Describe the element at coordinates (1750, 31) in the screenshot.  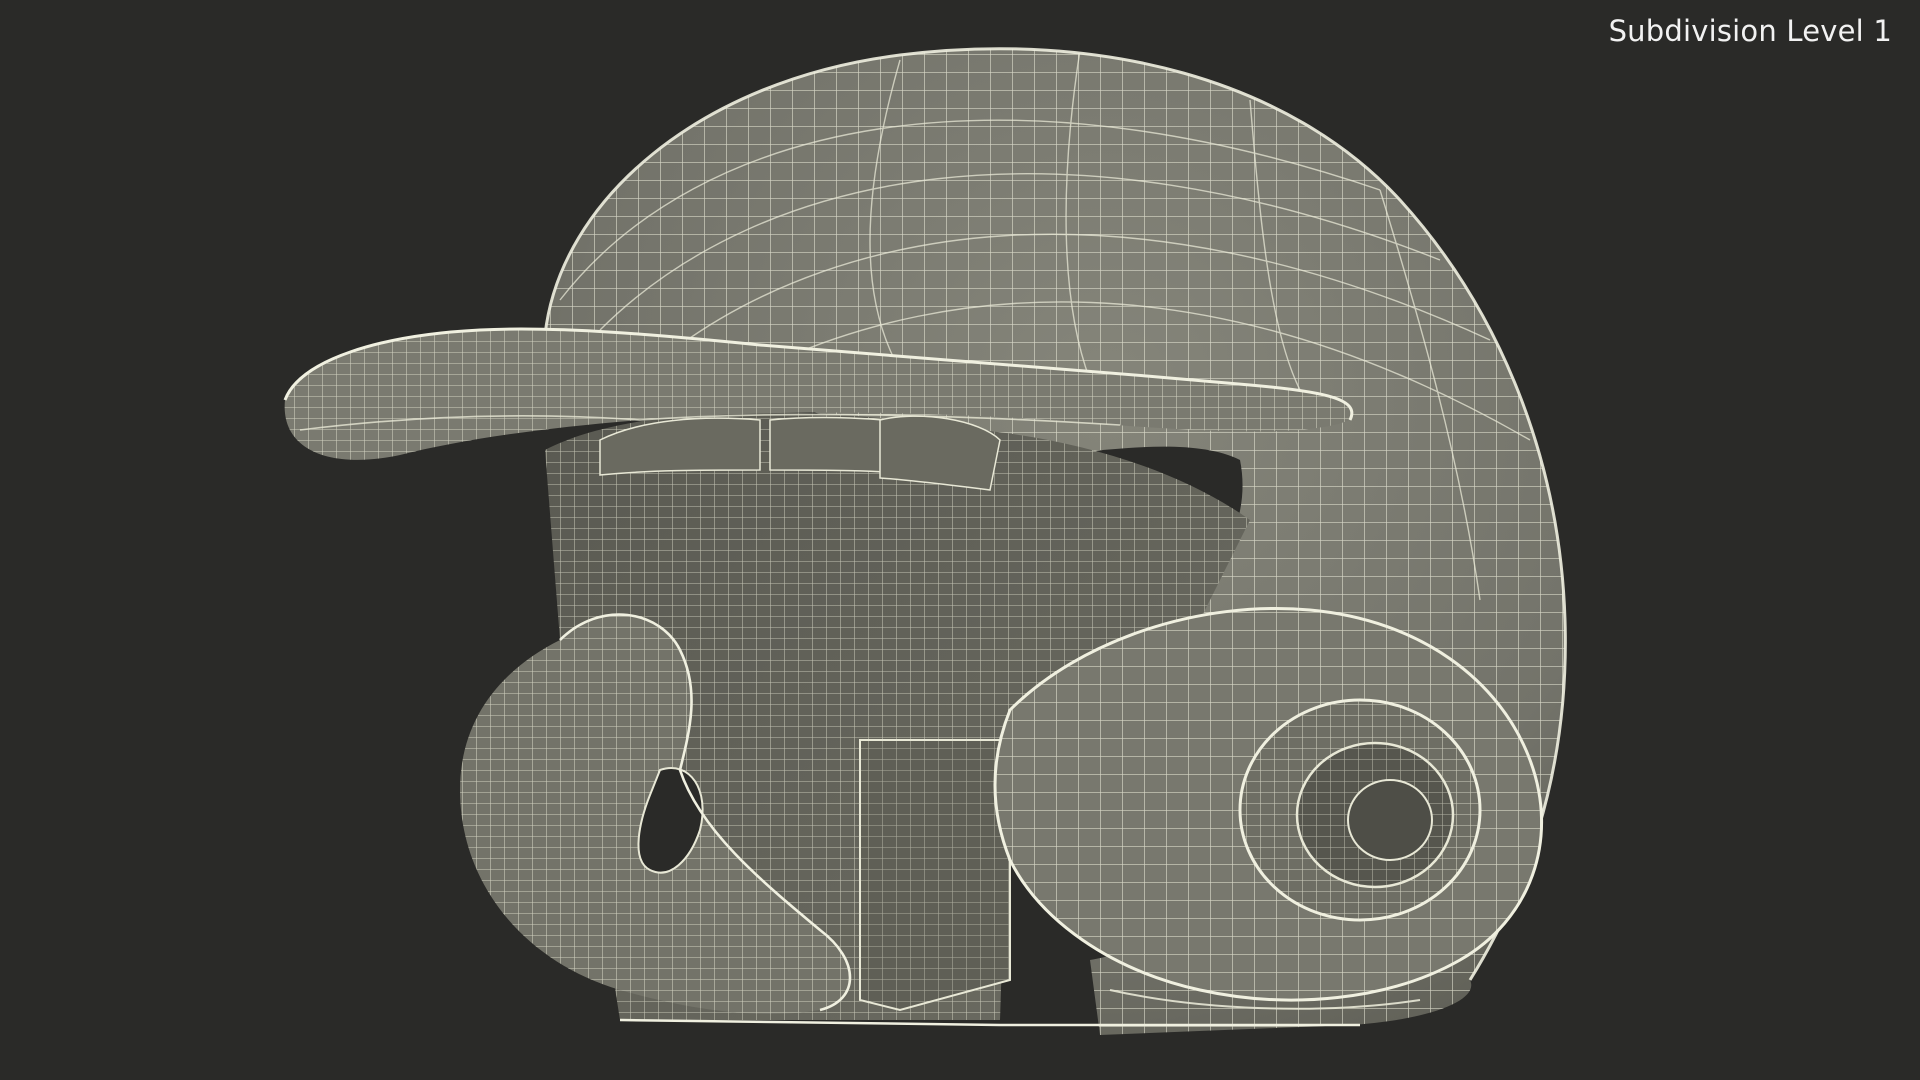
I see `subdivision-level-label: Subdivision Level 1` at that location.